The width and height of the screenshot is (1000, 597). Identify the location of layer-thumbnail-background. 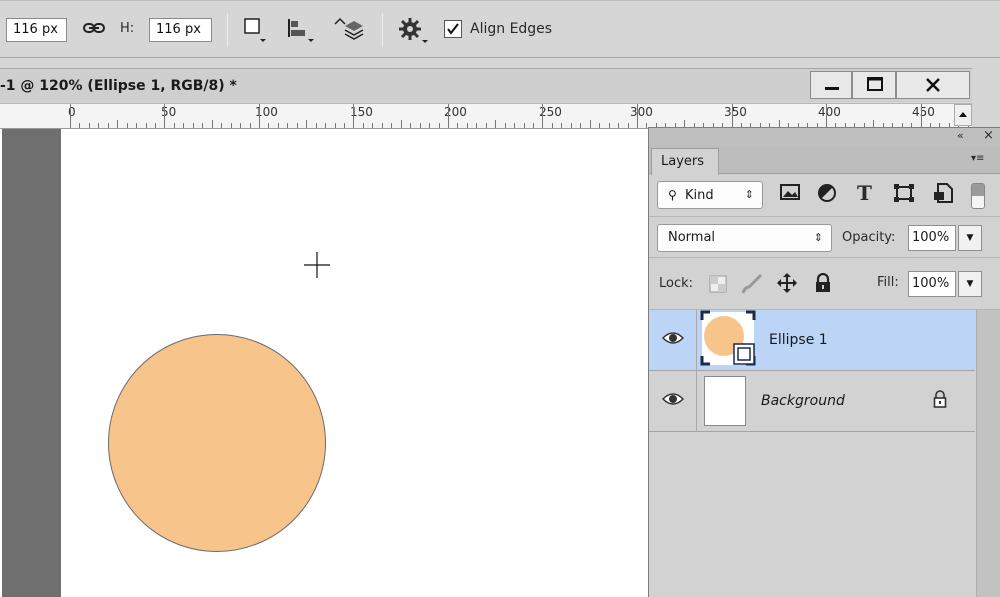
(725, 401).